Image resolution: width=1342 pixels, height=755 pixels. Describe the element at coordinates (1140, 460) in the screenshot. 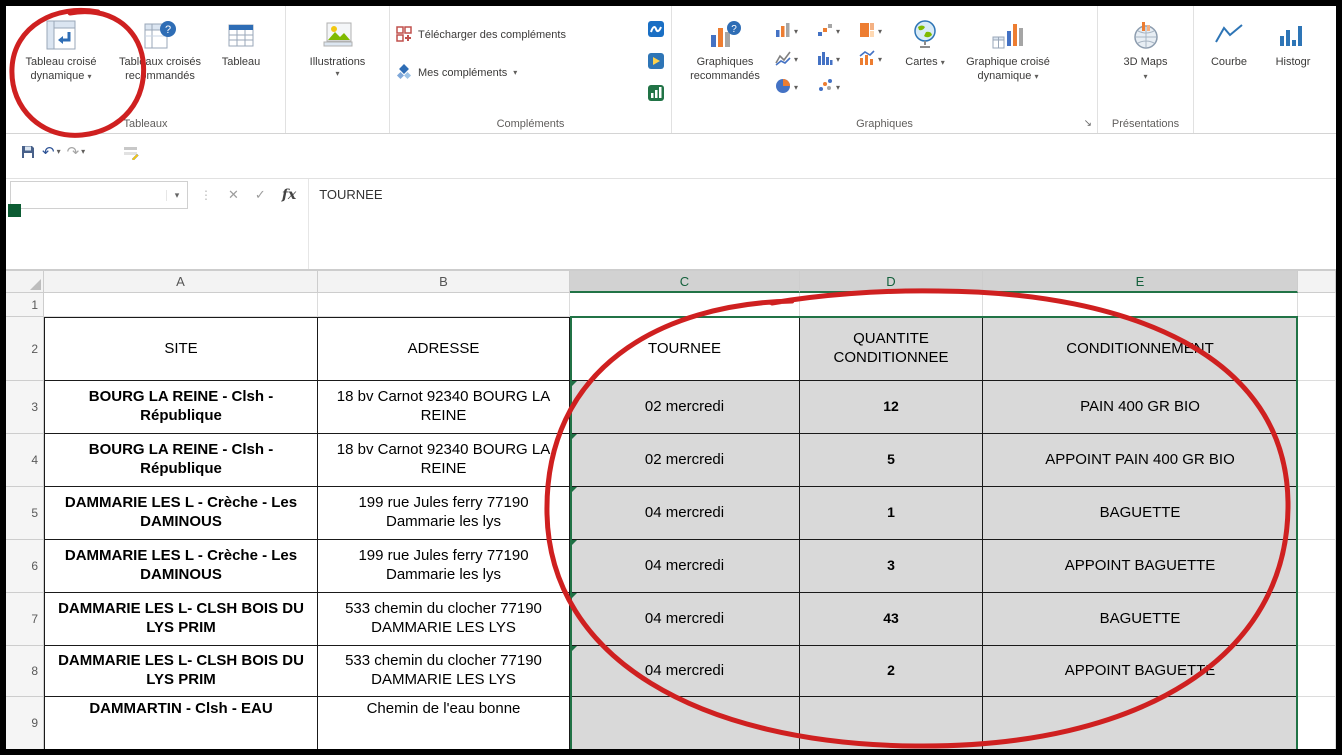

I see `cell-e4: APPOINT PAIN 400 GR BIO` at that location.